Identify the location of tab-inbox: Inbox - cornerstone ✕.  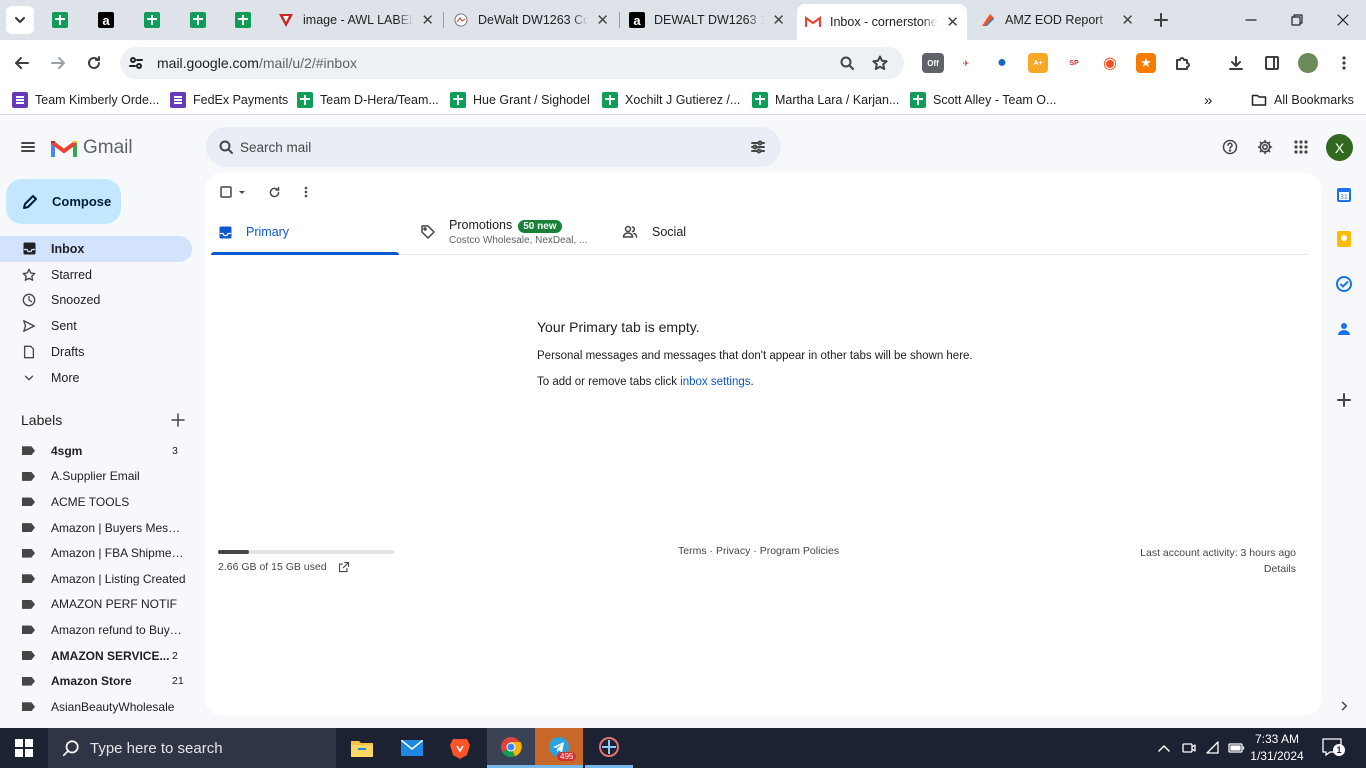
(882, 22).